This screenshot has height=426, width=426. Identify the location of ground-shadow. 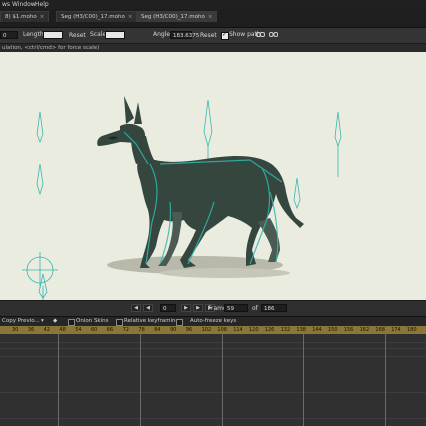
(225, 273).